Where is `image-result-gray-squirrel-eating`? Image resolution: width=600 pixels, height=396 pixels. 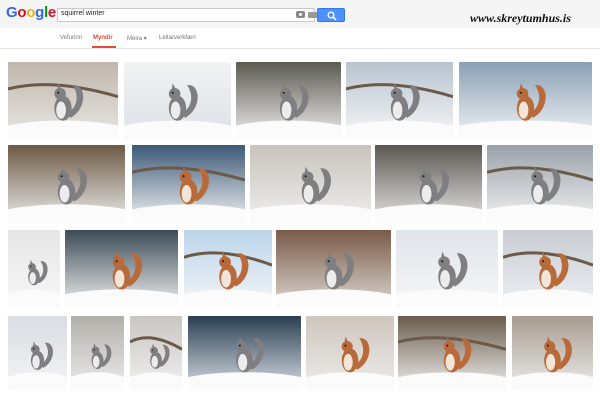 image-result-gray-squirrel-eating is located at coordinates (156, 353).